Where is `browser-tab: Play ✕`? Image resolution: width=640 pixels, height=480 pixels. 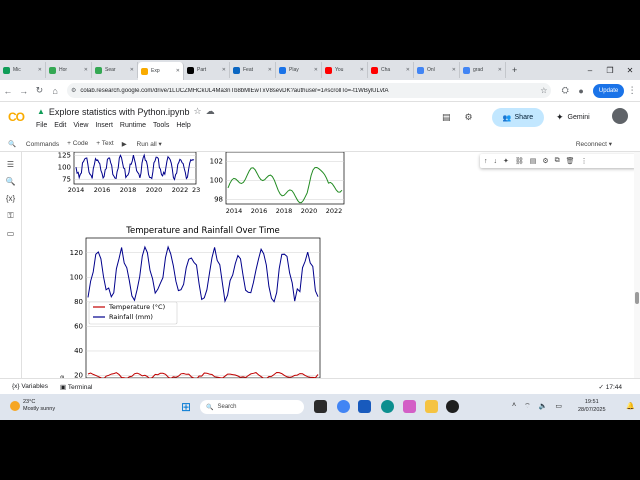
browser-tab: Play ✕ is located at coordinates (299, 70).